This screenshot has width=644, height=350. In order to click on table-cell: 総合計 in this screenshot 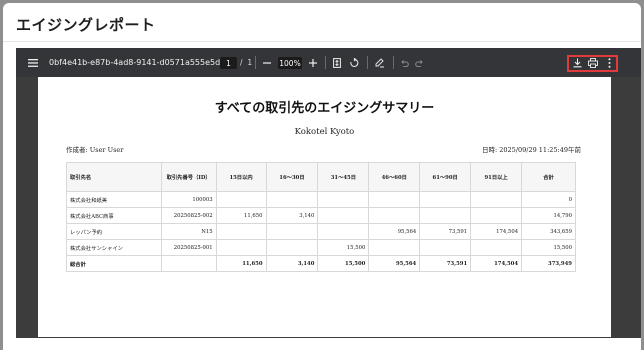, I will do `click(114, 263)`.